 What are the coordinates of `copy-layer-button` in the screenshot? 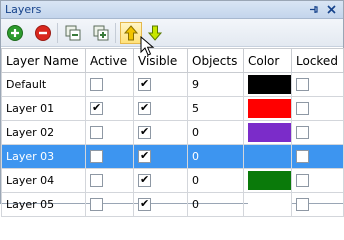 It's located at (73, 33).